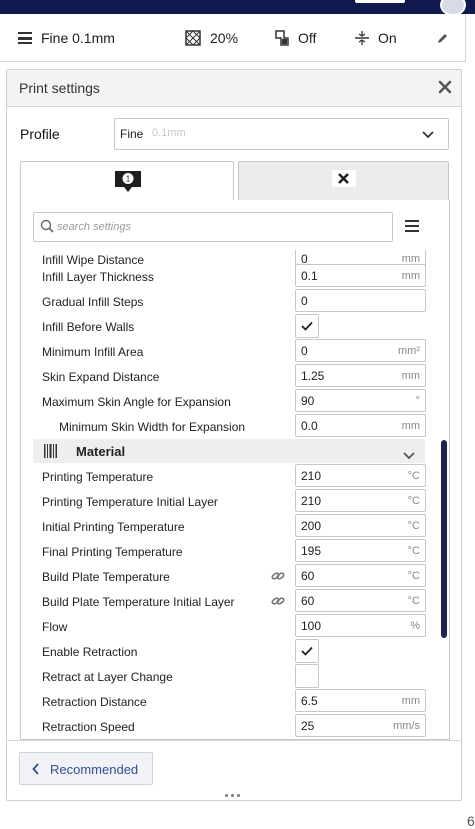  I want to click on profile-name: Fine, so click(132, 134).